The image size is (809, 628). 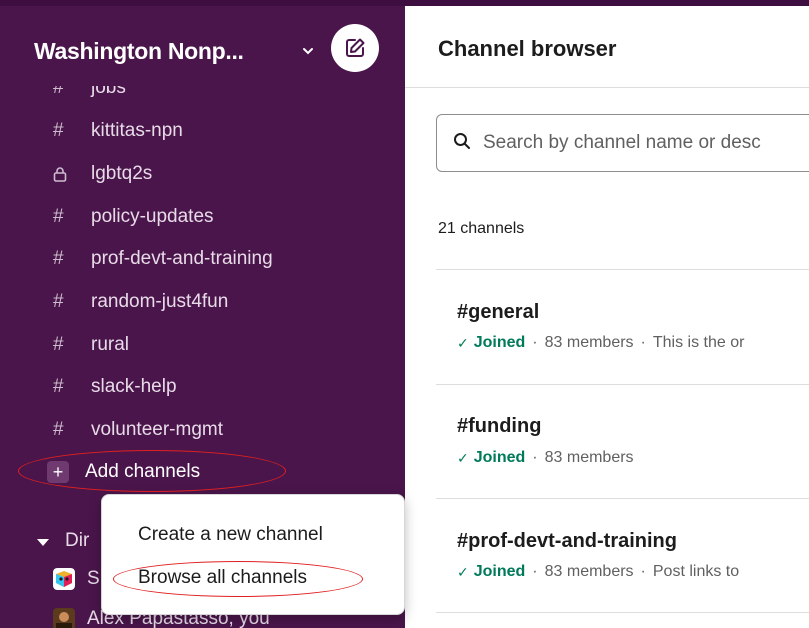 I want to click on sidebar-channel-policy-updates: # policy-updates, so click(x=133, y=217).